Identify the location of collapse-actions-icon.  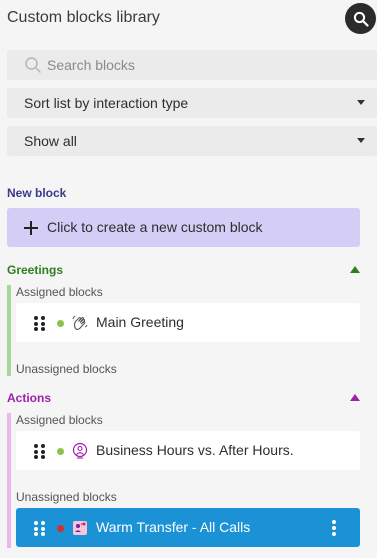
(355, 397).